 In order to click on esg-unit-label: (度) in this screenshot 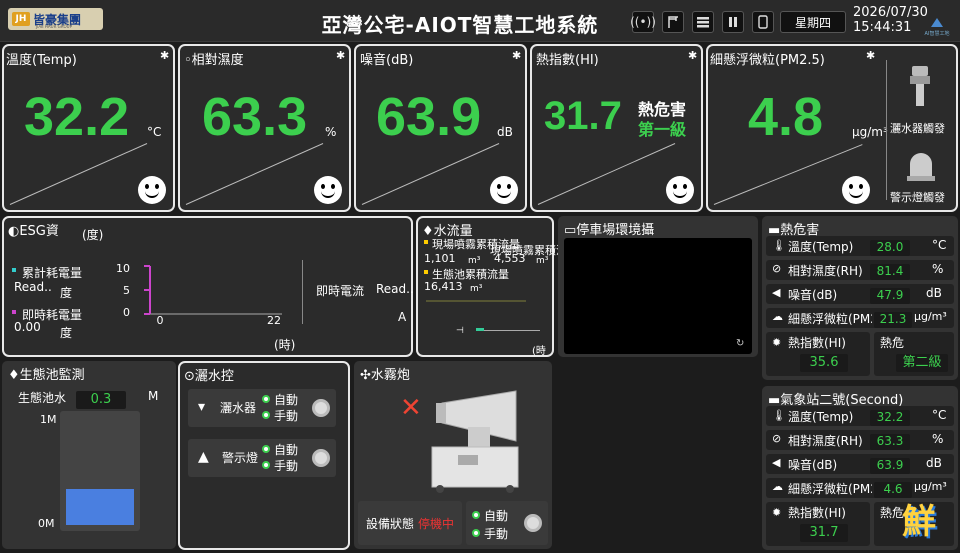, I will do `click(93, 235)`.